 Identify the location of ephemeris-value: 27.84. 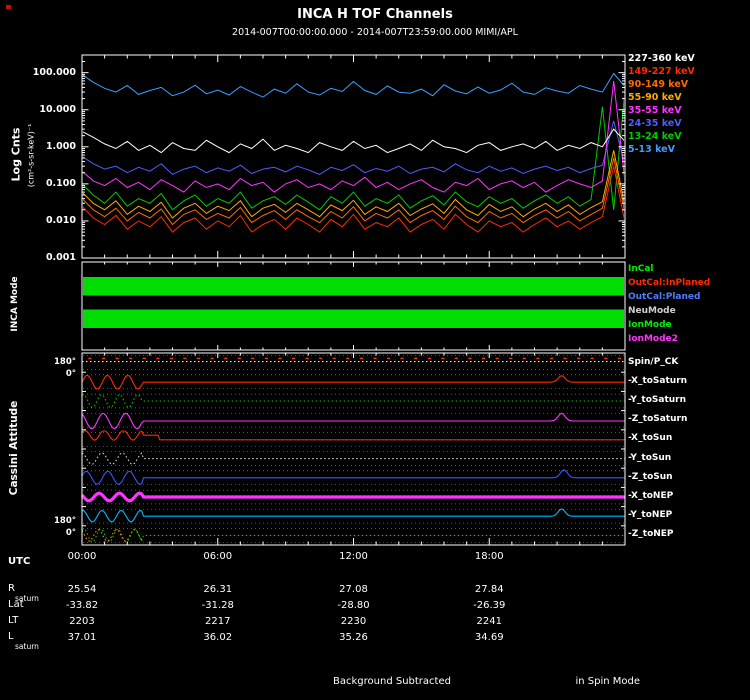
(489, 589).